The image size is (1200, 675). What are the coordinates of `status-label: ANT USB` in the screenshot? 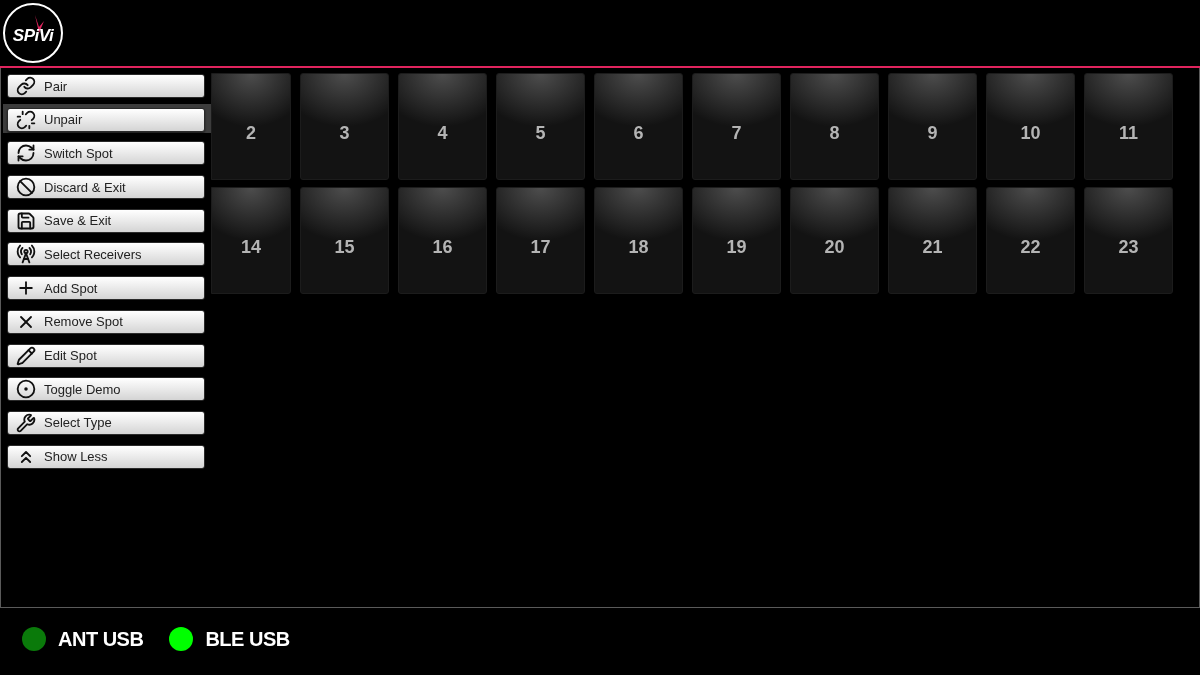 It's located at (101, 639).